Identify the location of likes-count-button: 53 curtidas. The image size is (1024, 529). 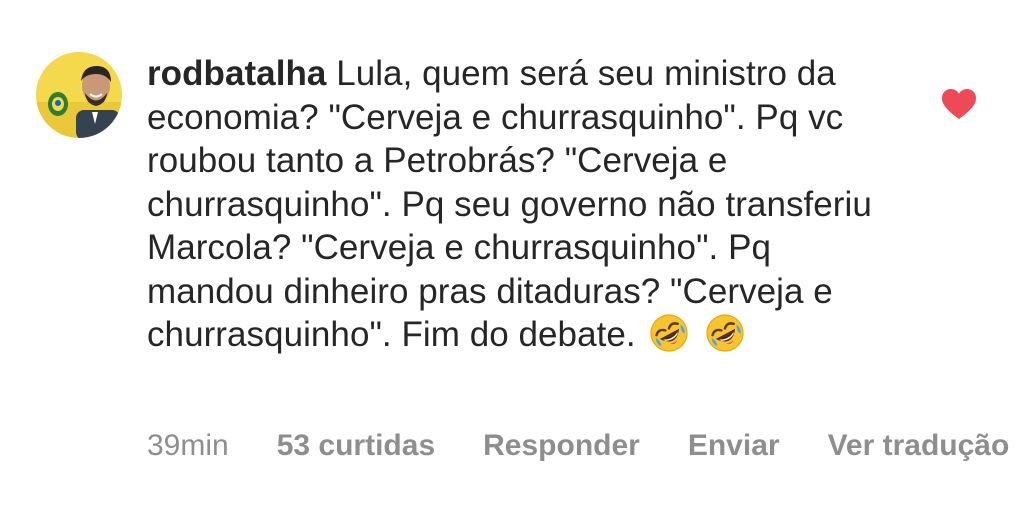
(356, 446).